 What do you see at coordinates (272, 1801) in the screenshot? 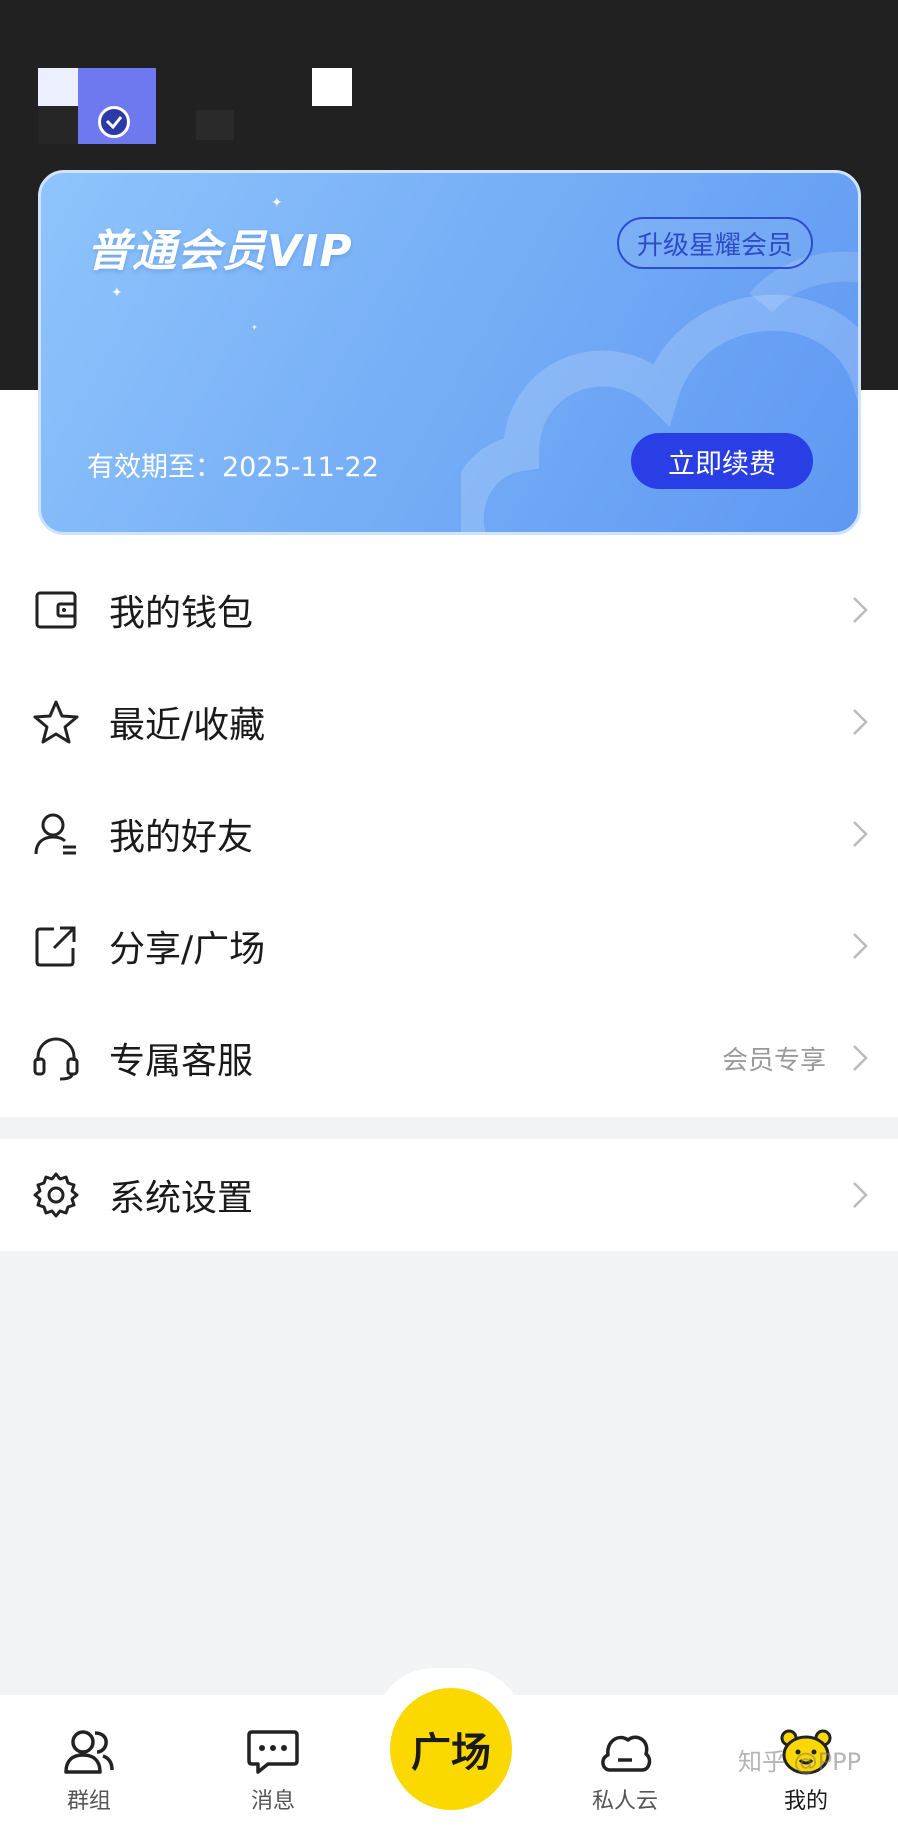
I see `nav-label: 消息` at bounding box center [272, 1801].